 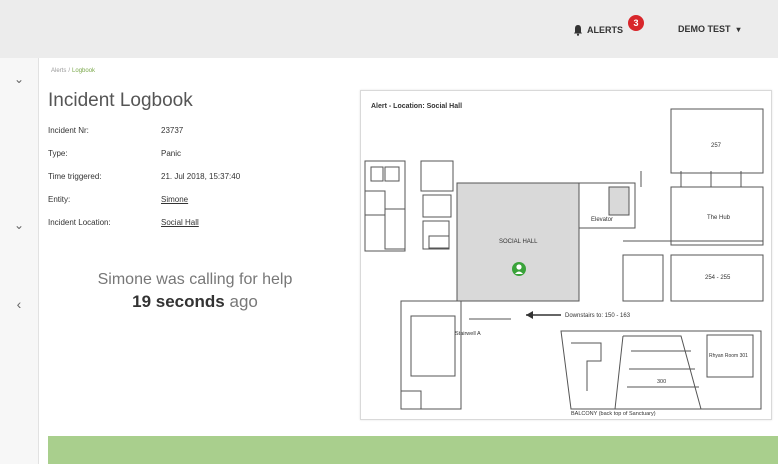 I want to click on room-label-257: 257, so click(x=716, y=146).